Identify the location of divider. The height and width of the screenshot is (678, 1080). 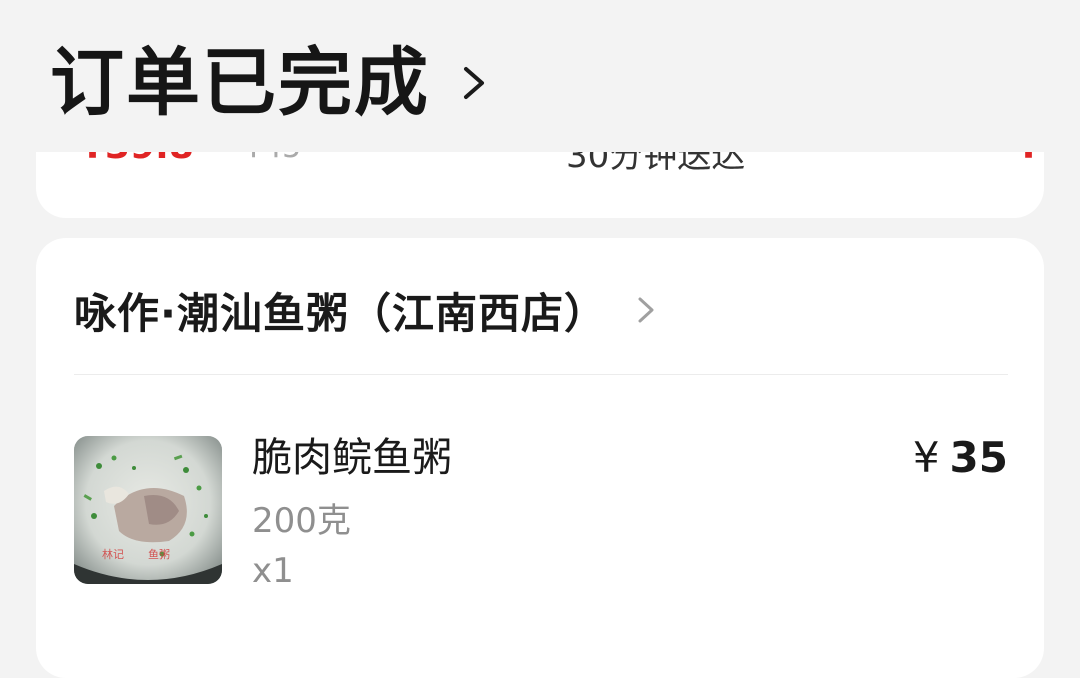
(541, 374).